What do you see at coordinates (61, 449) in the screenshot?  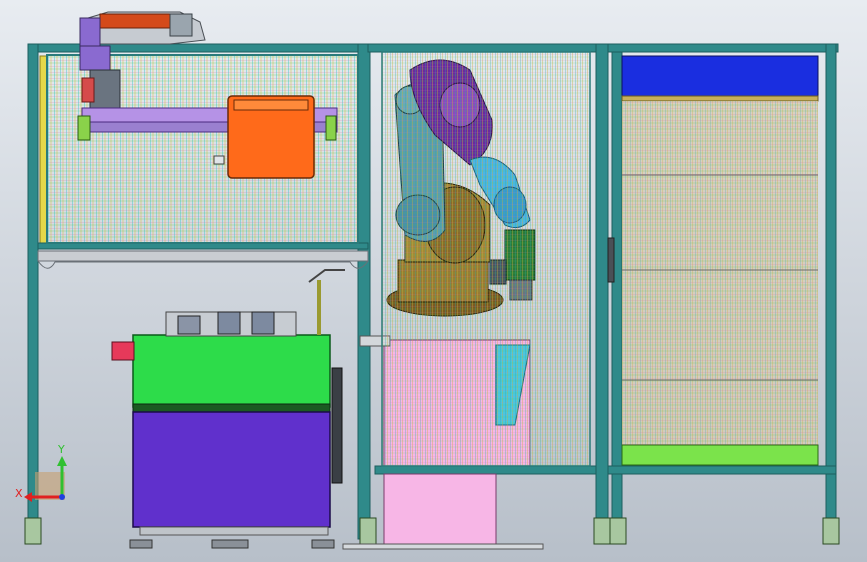 I see `y-axis-label: Y` at bounding box center [61, 449].